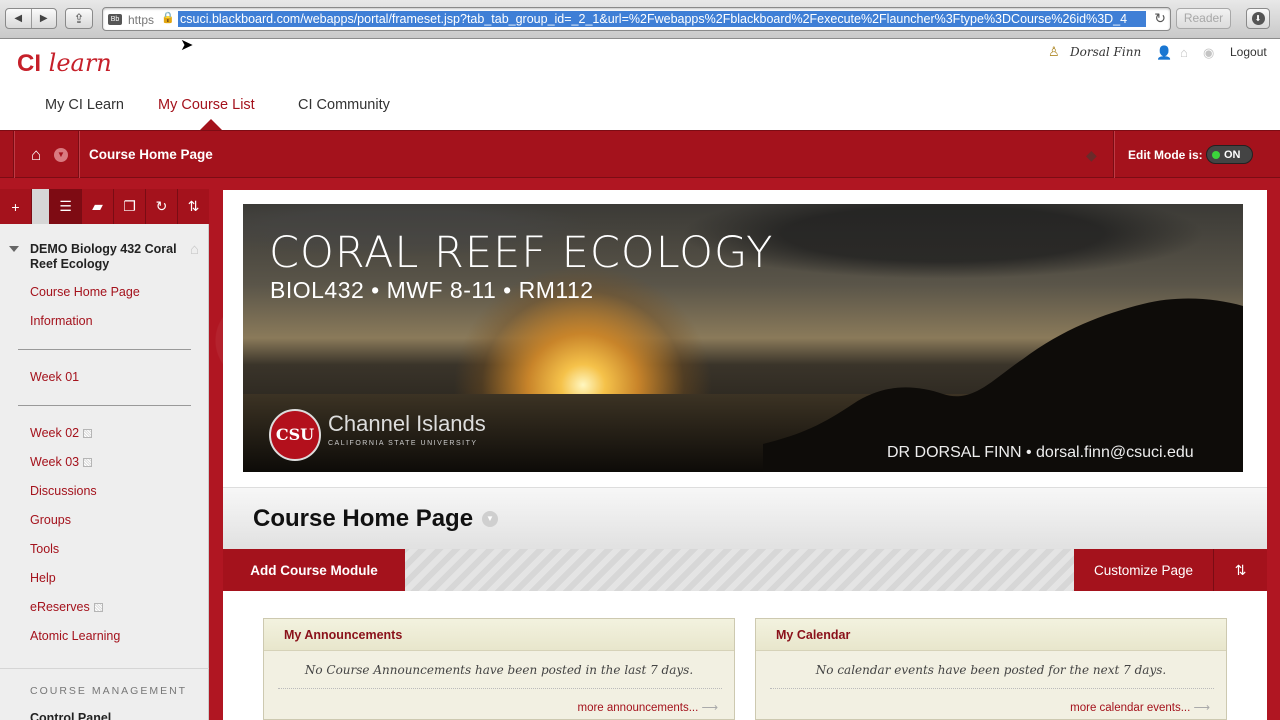 The image size is (1280, 720). I want to click on module-title: My Calendar, so click(991, 635).